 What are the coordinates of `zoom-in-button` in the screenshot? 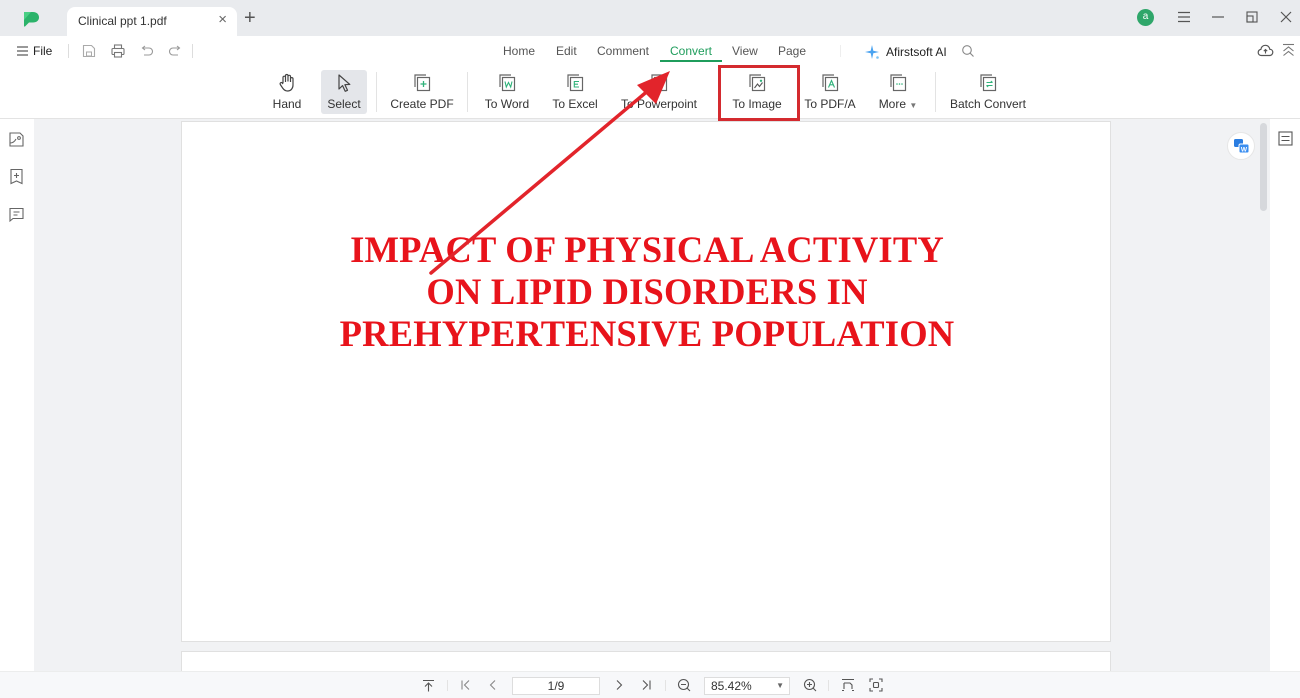 It's located at (810, 685).